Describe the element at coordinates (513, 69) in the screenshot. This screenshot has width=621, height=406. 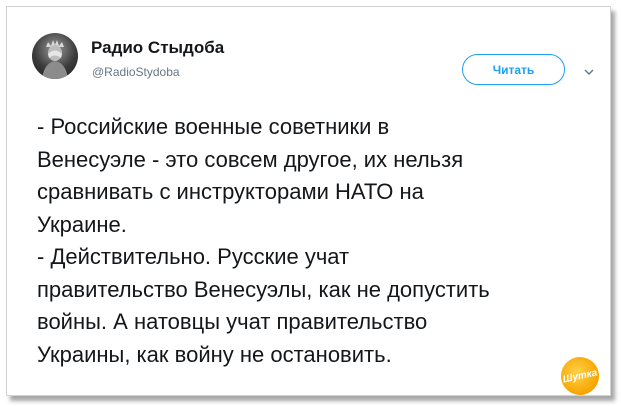
I see `follow-button: Читать` at that location.